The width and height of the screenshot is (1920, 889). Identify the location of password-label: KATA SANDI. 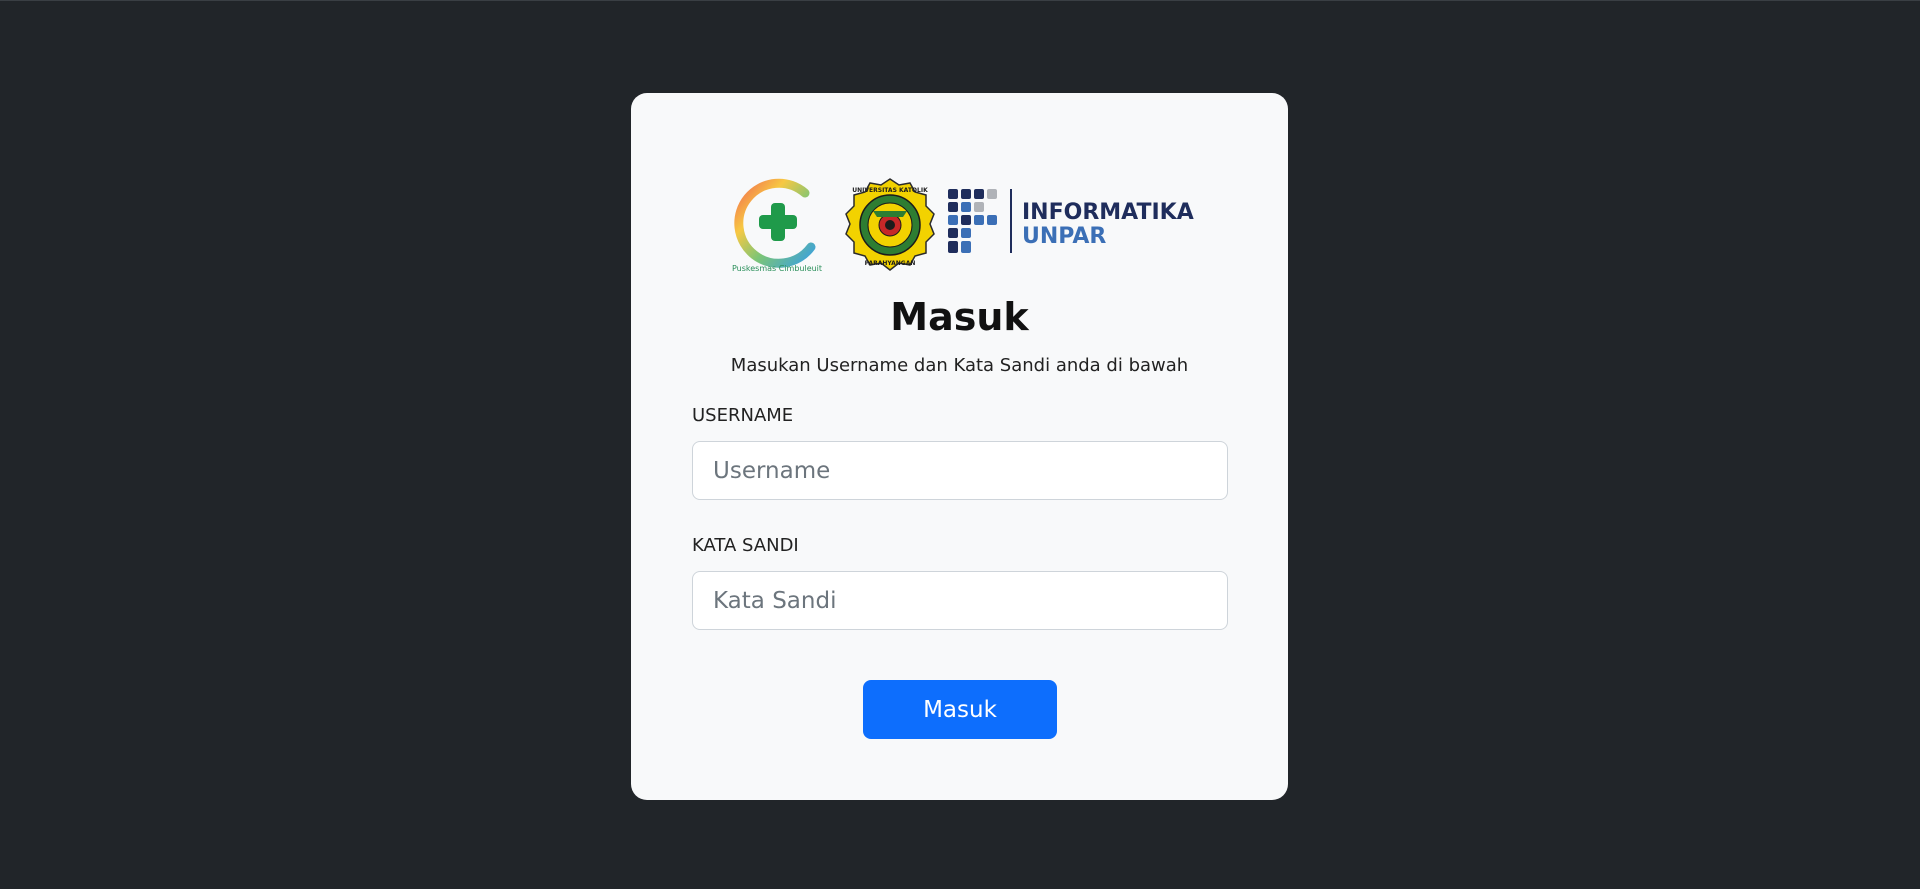
(745, 545).